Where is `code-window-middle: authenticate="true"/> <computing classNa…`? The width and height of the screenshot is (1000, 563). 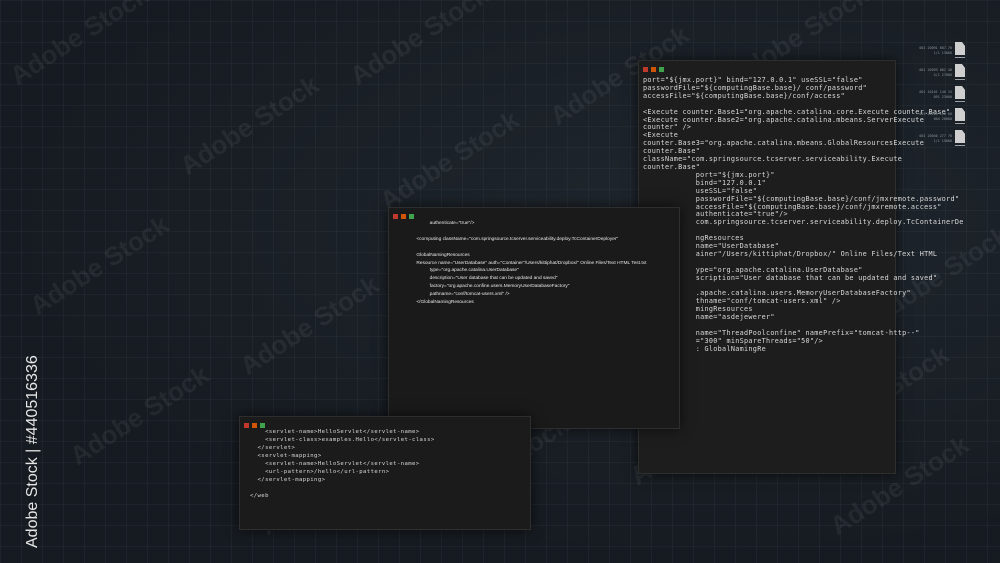 code-window-middle: authenticate="true"/> <computing classNa… is located at coordinates (534, 318).